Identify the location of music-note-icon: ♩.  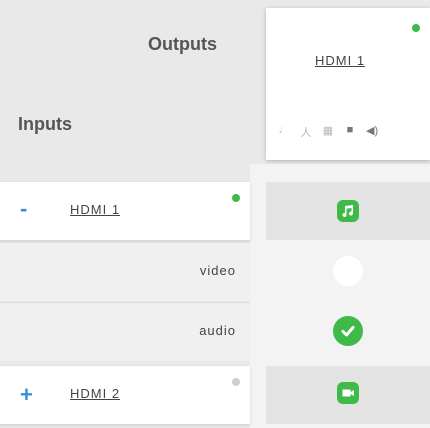
(284, 132).